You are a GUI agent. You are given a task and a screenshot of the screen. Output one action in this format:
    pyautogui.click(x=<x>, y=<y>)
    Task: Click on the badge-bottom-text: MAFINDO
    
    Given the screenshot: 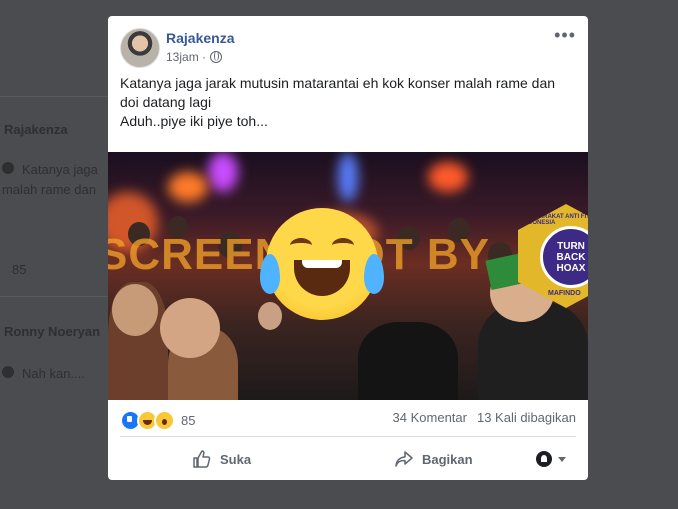 What is the action you would take?
    pyautogui.click(x=564, y=293)
    